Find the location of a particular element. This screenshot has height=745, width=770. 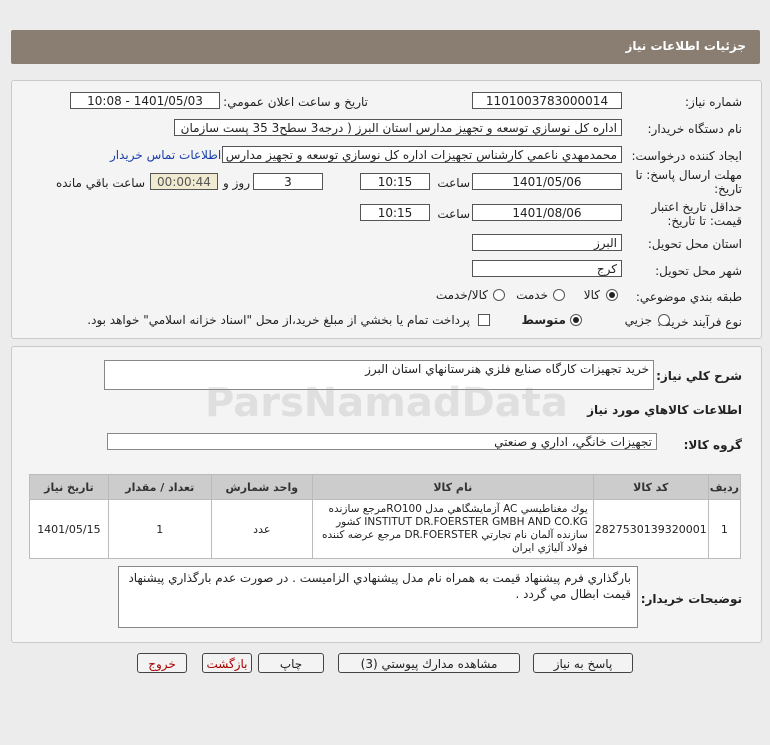

city-label: شهر محل تحويل: is located at coordinates (698, 271).